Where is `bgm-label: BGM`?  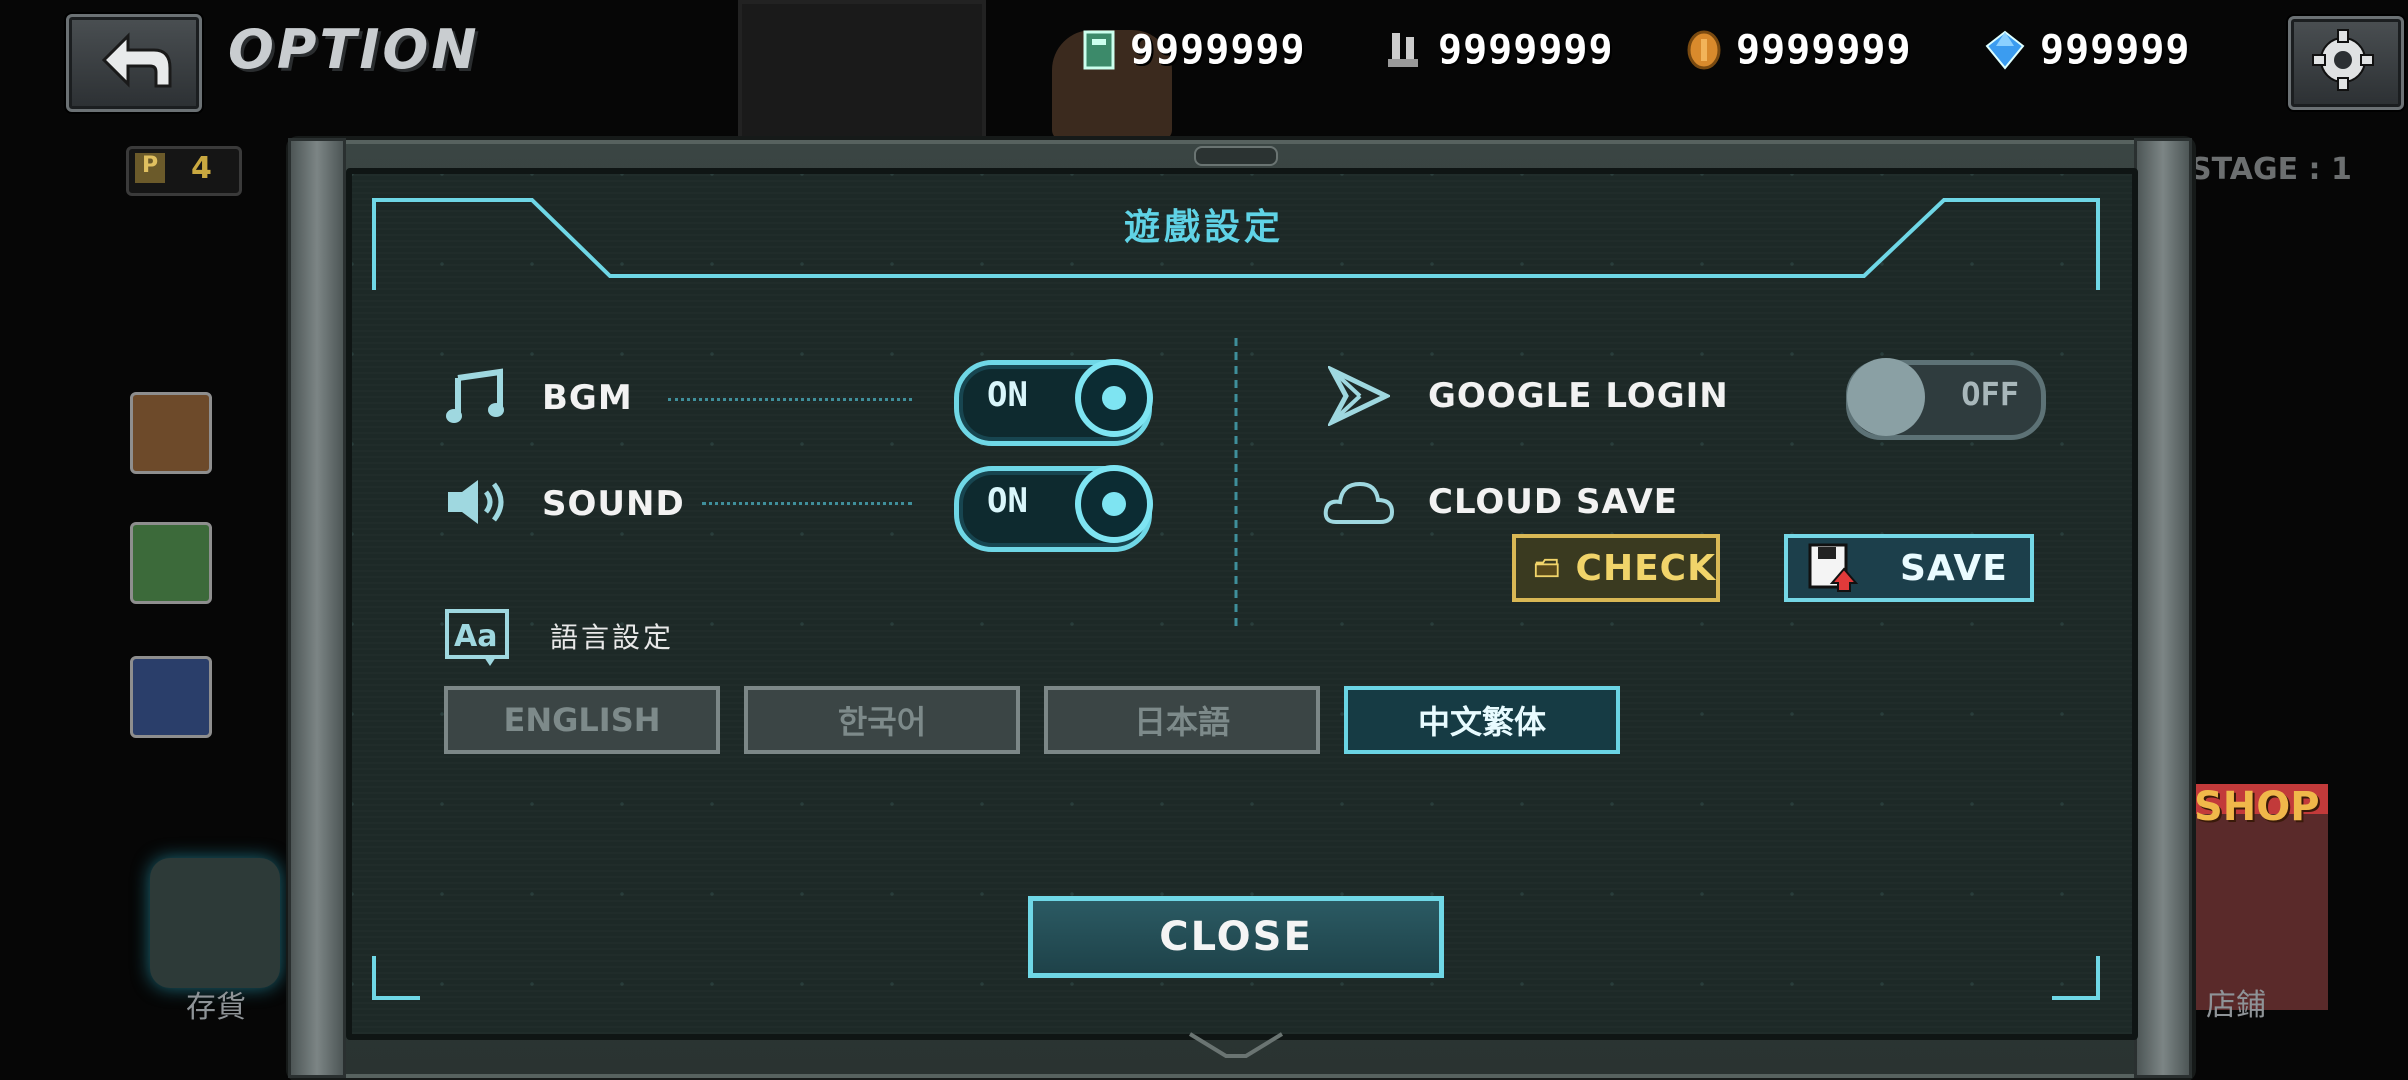
bgm-label: BGM is located at coordinates (587, 398).